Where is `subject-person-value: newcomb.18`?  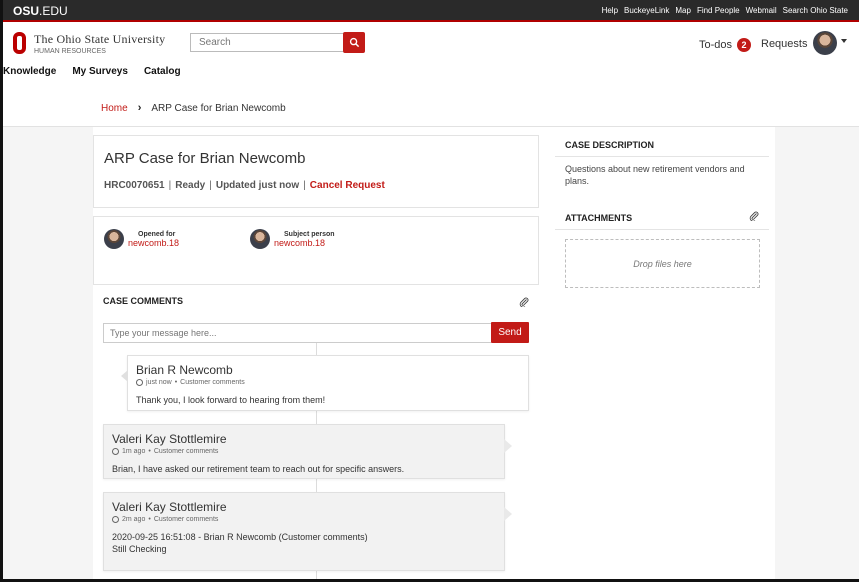 subject-person-value: newcomb.18 is located at coordinates (304, 243).